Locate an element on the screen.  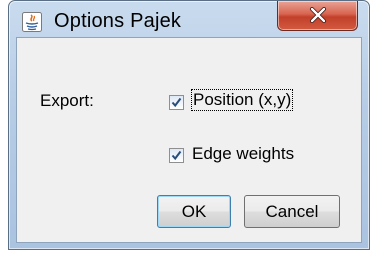
ok-button: OK is located at coordinates (194, 211).